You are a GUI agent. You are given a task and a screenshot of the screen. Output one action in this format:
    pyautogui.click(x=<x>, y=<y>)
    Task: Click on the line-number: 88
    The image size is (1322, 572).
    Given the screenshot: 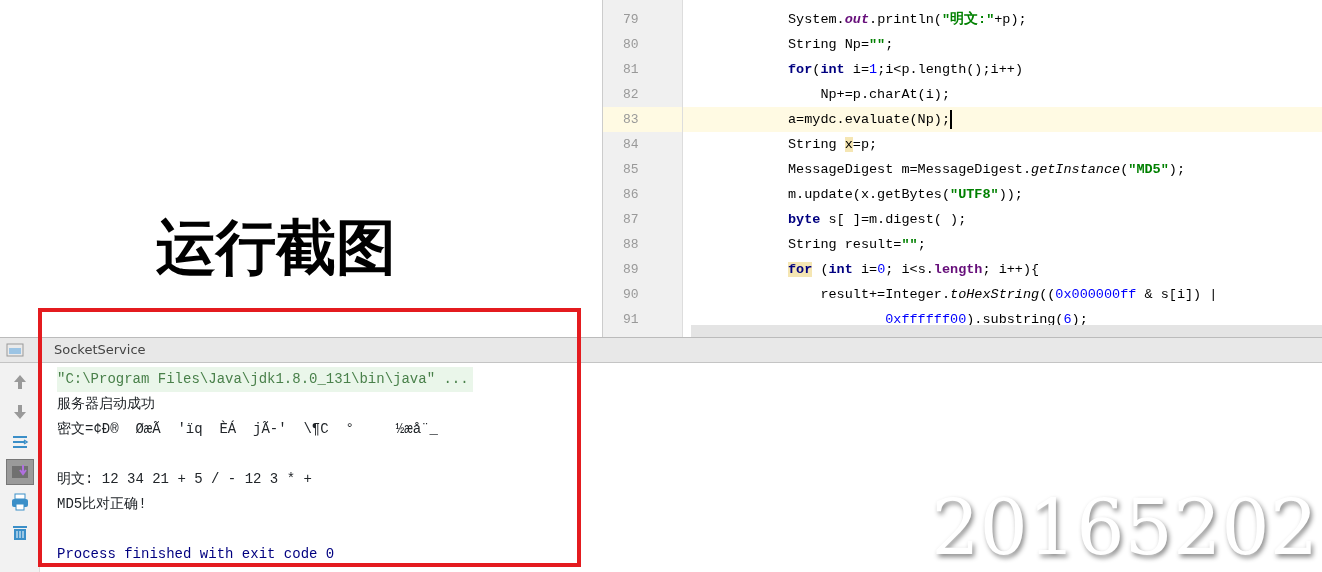 What is the action you would take?
    pyautogui.click(x=631, y=245)
    